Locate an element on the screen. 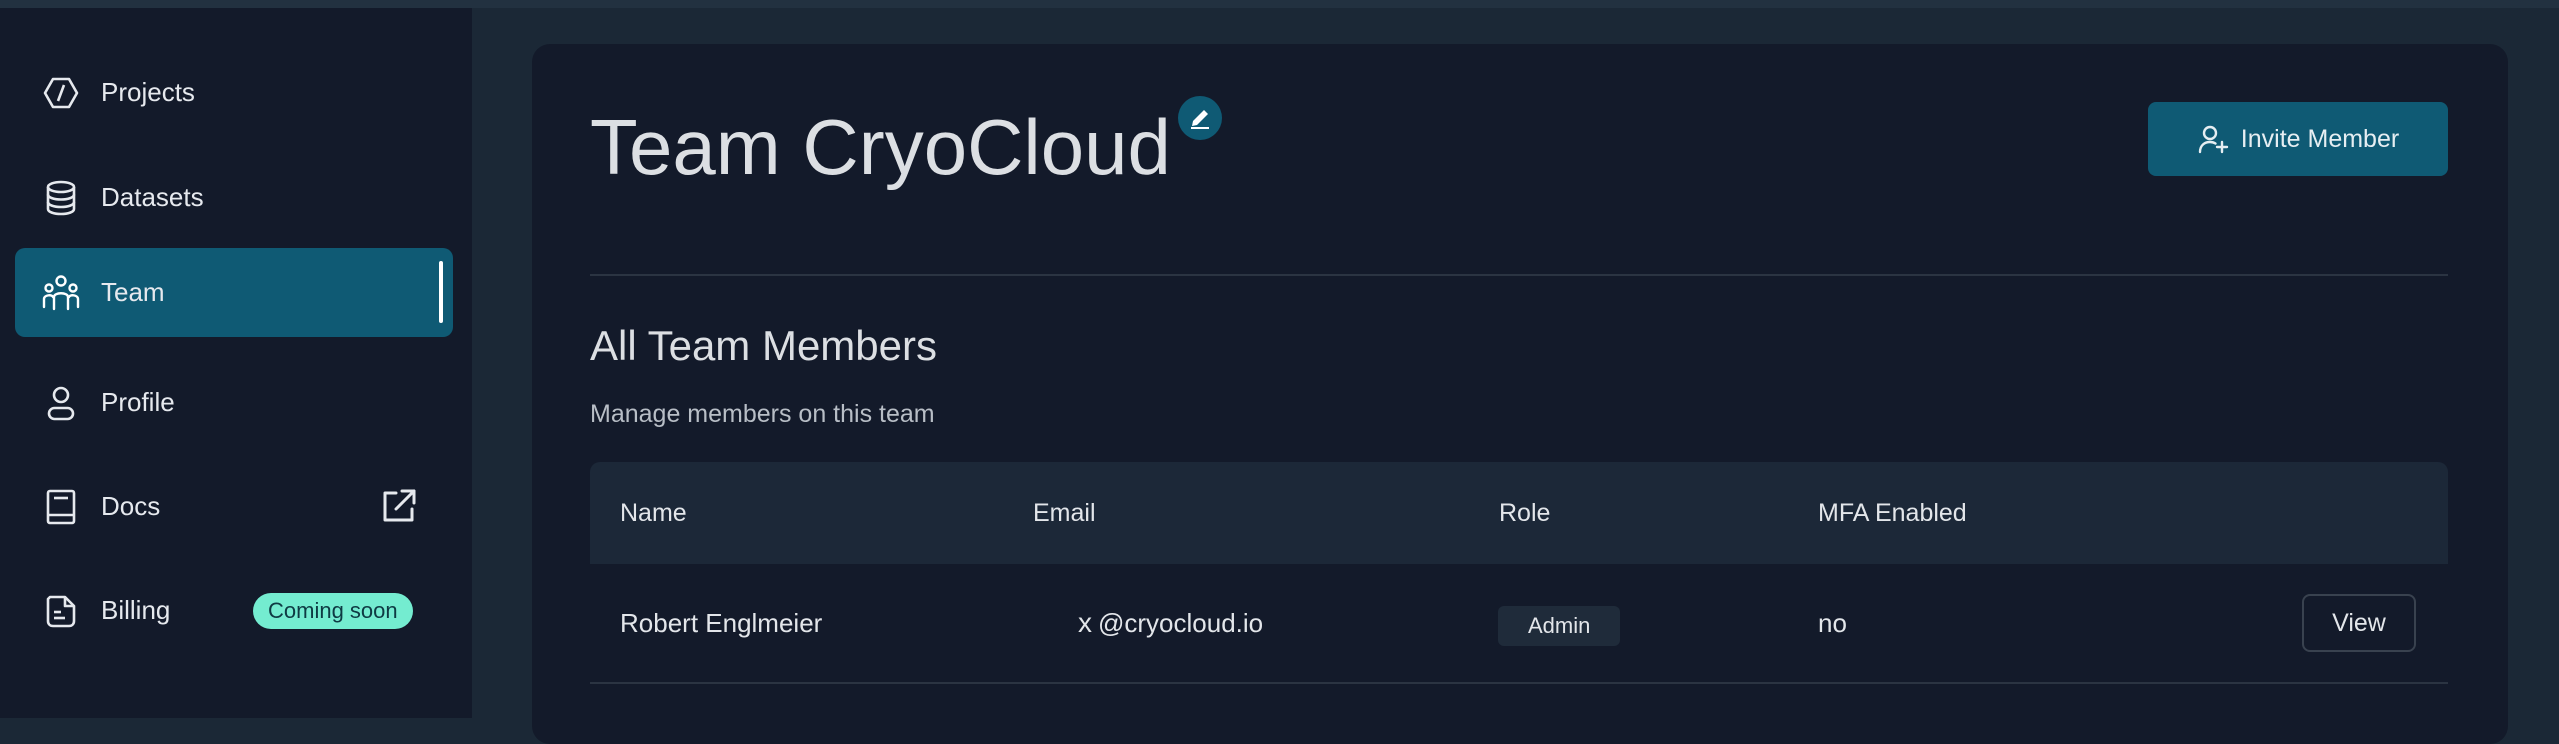 The image size is (2559, 744). coming-soon-badge: Coming soon is located at coordinates (333, 611).